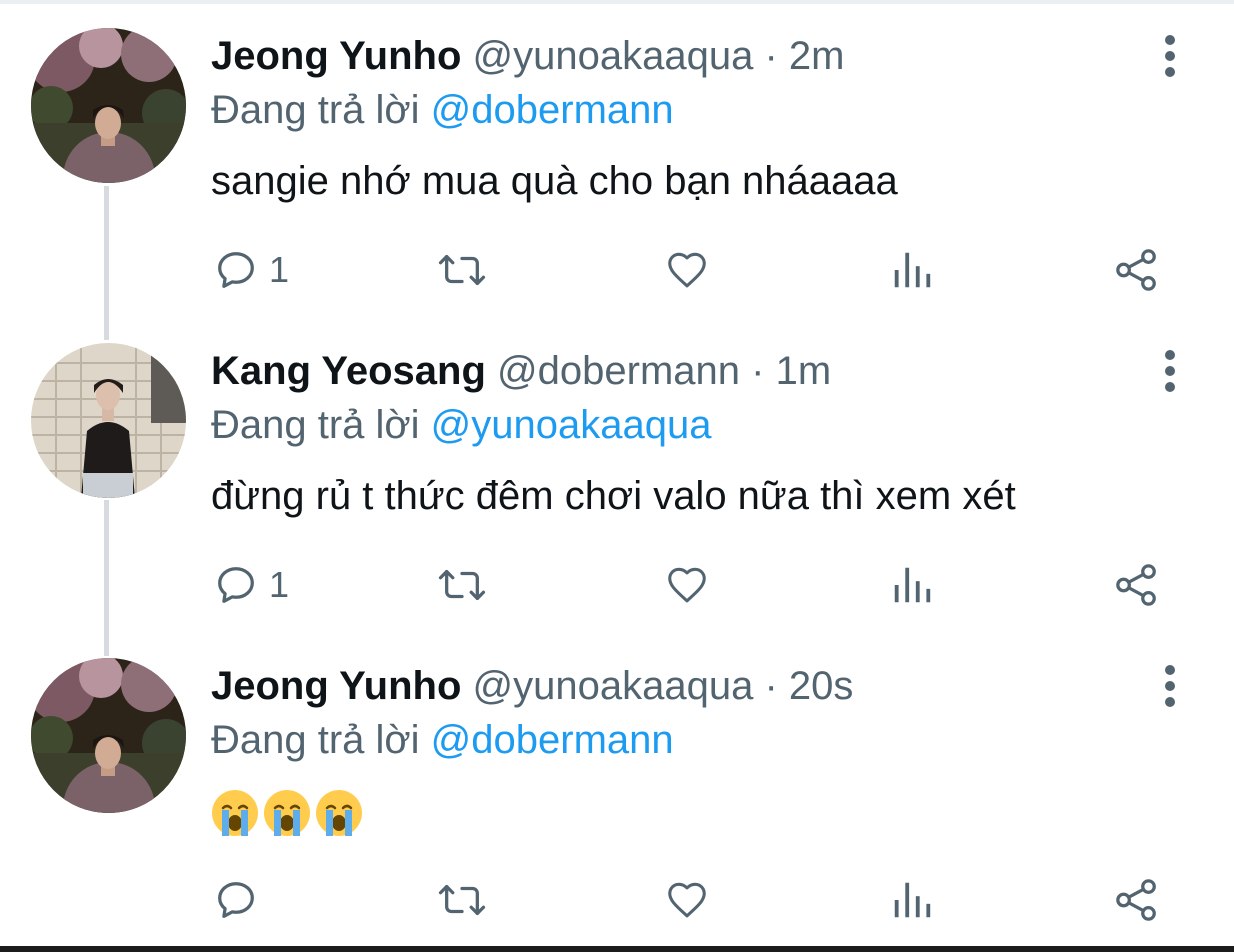  What do you see at coordinates (213, 811) in the screenshot?
I see `tweet-text-value: 😭😭😭` at bounding box center [213, 811].